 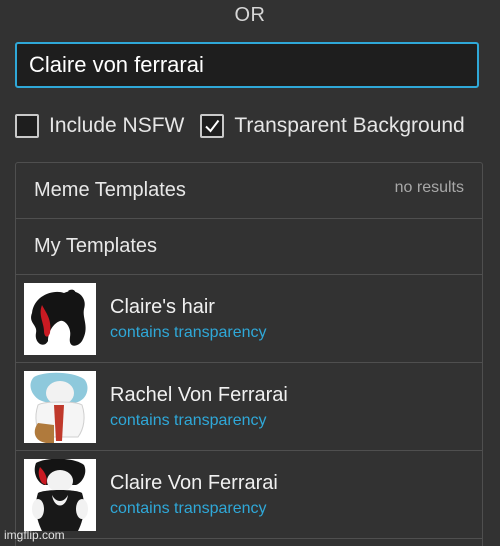 I want to click on template-search-input, so click(x=247, y=65).